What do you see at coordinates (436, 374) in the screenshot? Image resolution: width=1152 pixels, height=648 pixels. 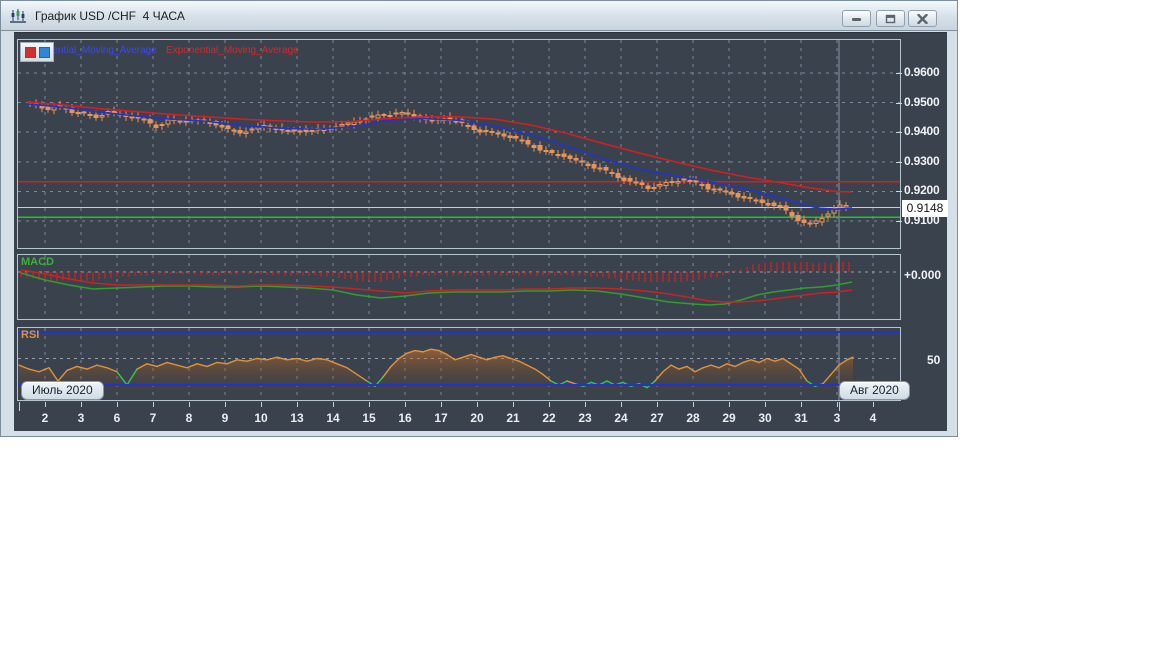 I see `rsi-area-fill` at bounding box center [436, 374].